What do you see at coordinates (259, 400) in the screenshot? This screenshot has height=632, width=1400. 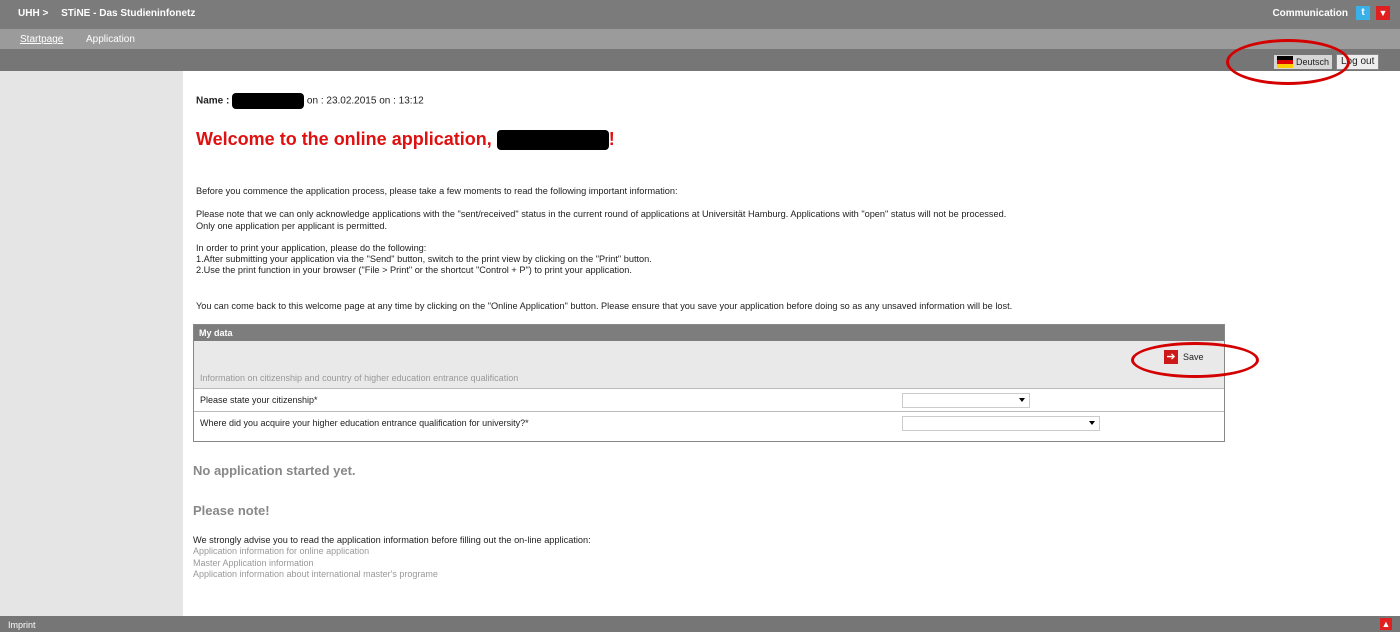 I see `citizenship-label: Please state your citizenship*` at bounding box center [259, 400].